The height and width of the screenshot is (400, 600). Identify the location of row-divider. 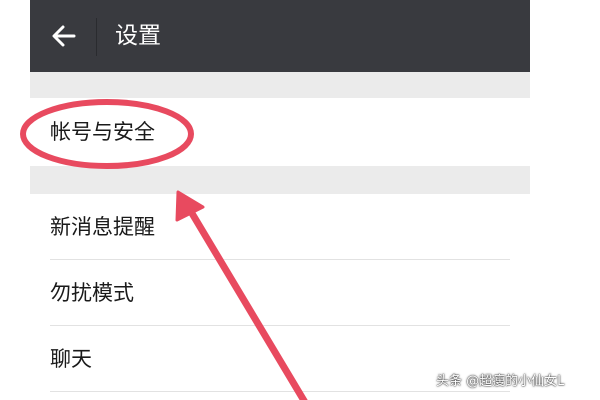
(280, 391).